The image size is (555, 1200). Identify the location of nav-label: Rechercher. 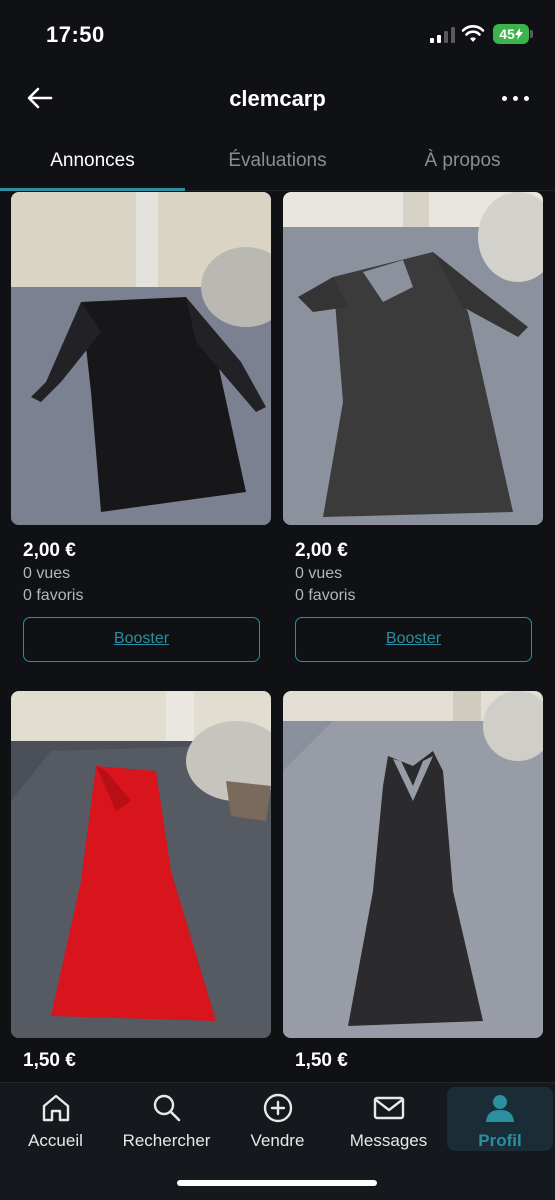
(166, 1140).